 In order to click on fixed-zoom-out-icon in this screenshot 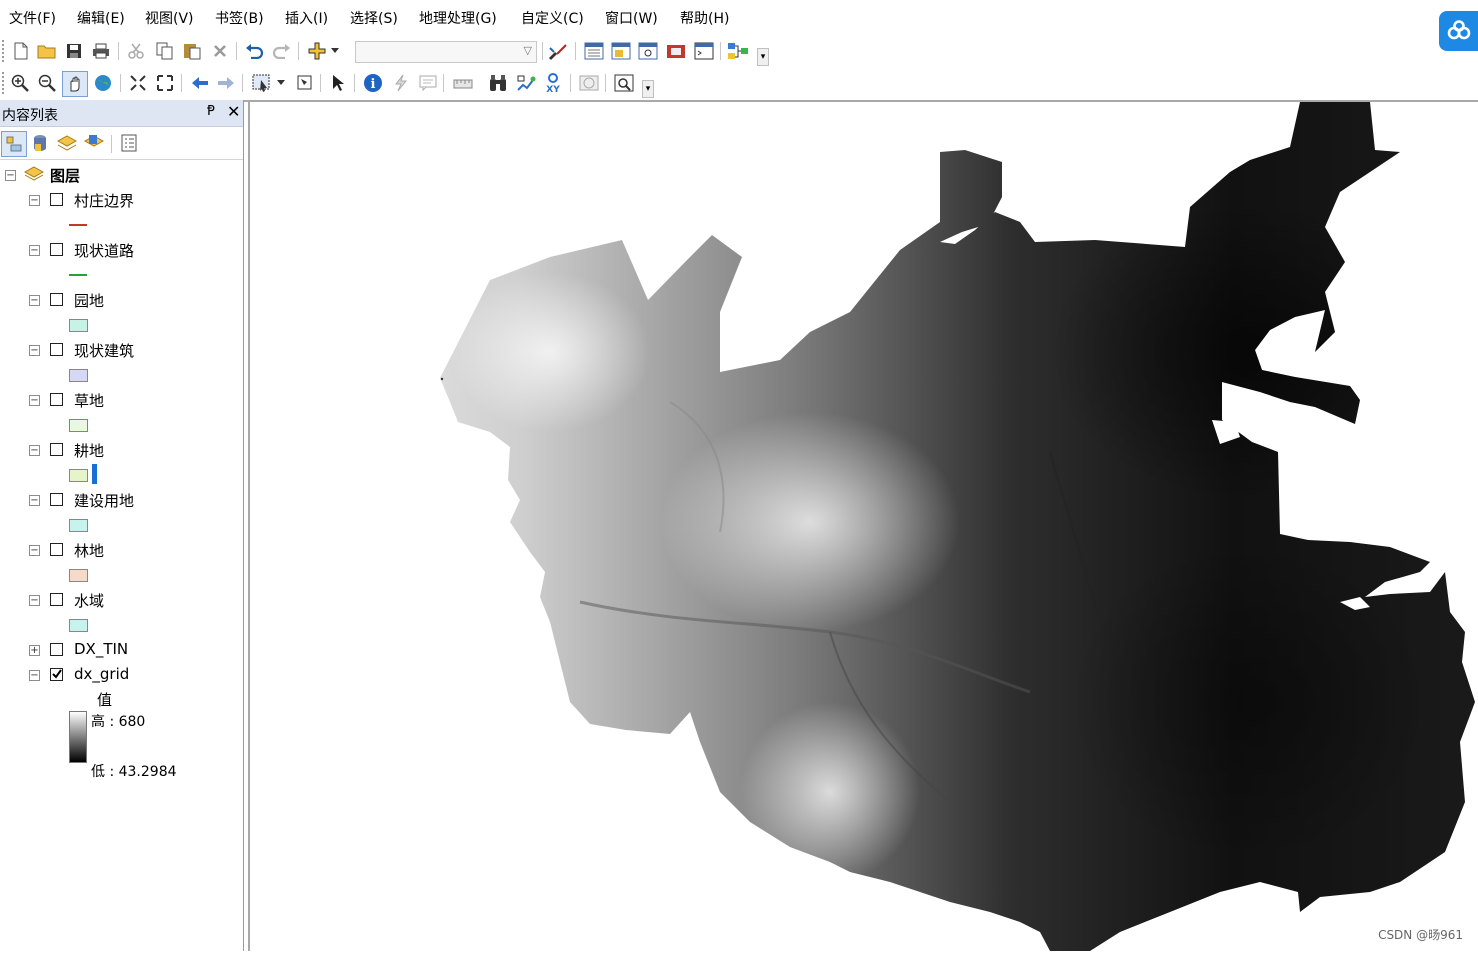, I will do `click(165, 83)`.